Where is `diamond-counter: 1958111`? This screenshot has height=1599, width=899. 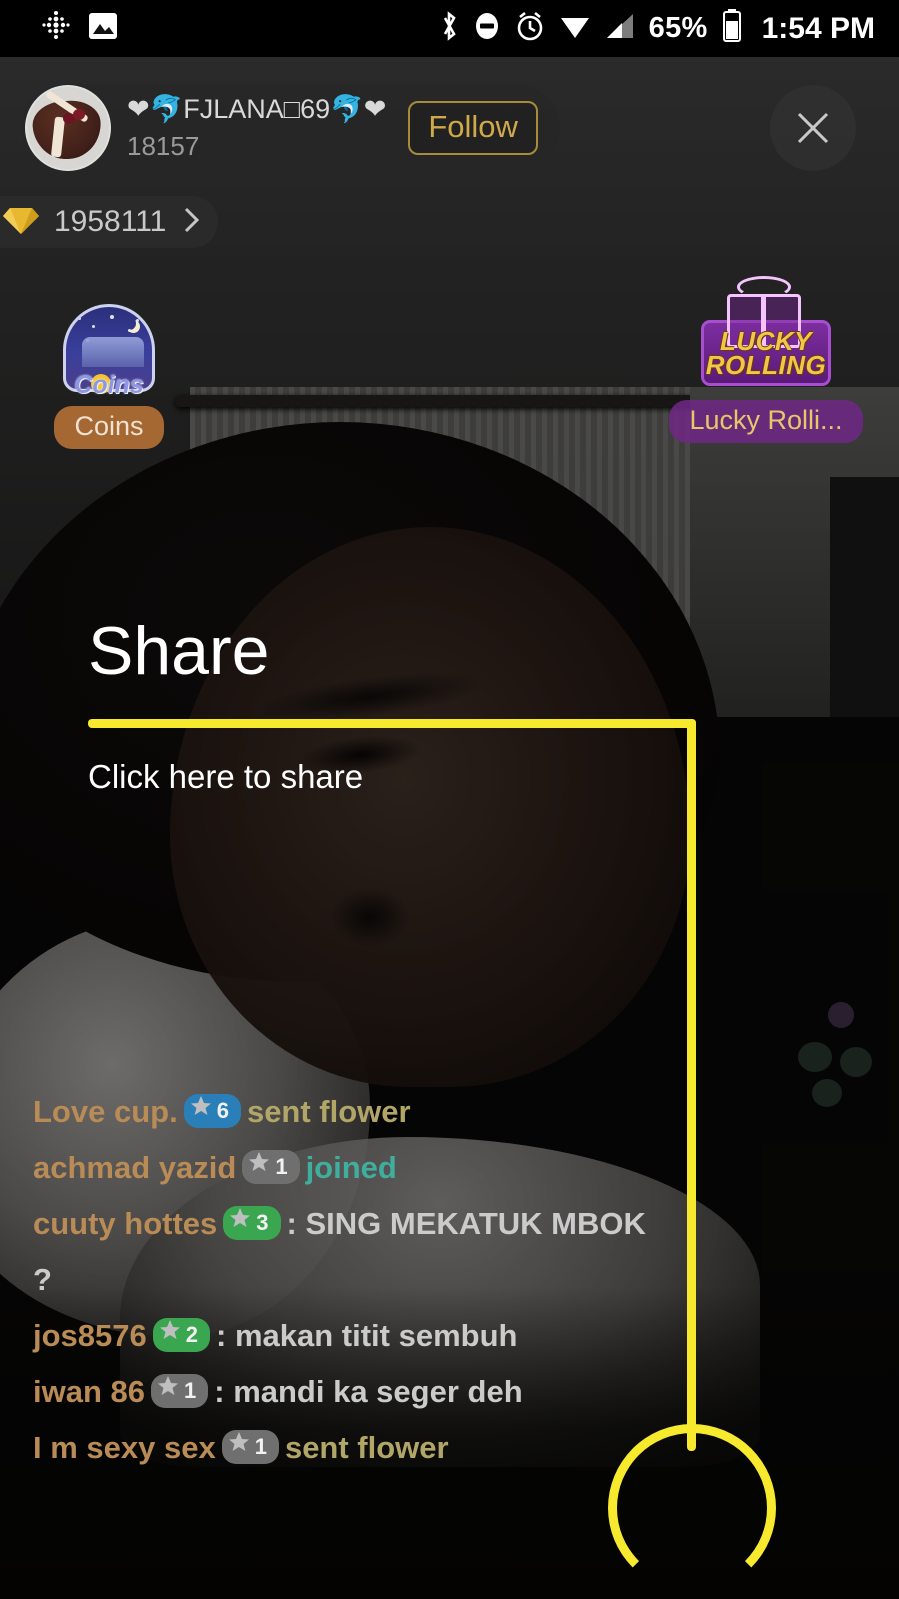 diamond-counter: 1958111 is located at coordinates (109, 222).